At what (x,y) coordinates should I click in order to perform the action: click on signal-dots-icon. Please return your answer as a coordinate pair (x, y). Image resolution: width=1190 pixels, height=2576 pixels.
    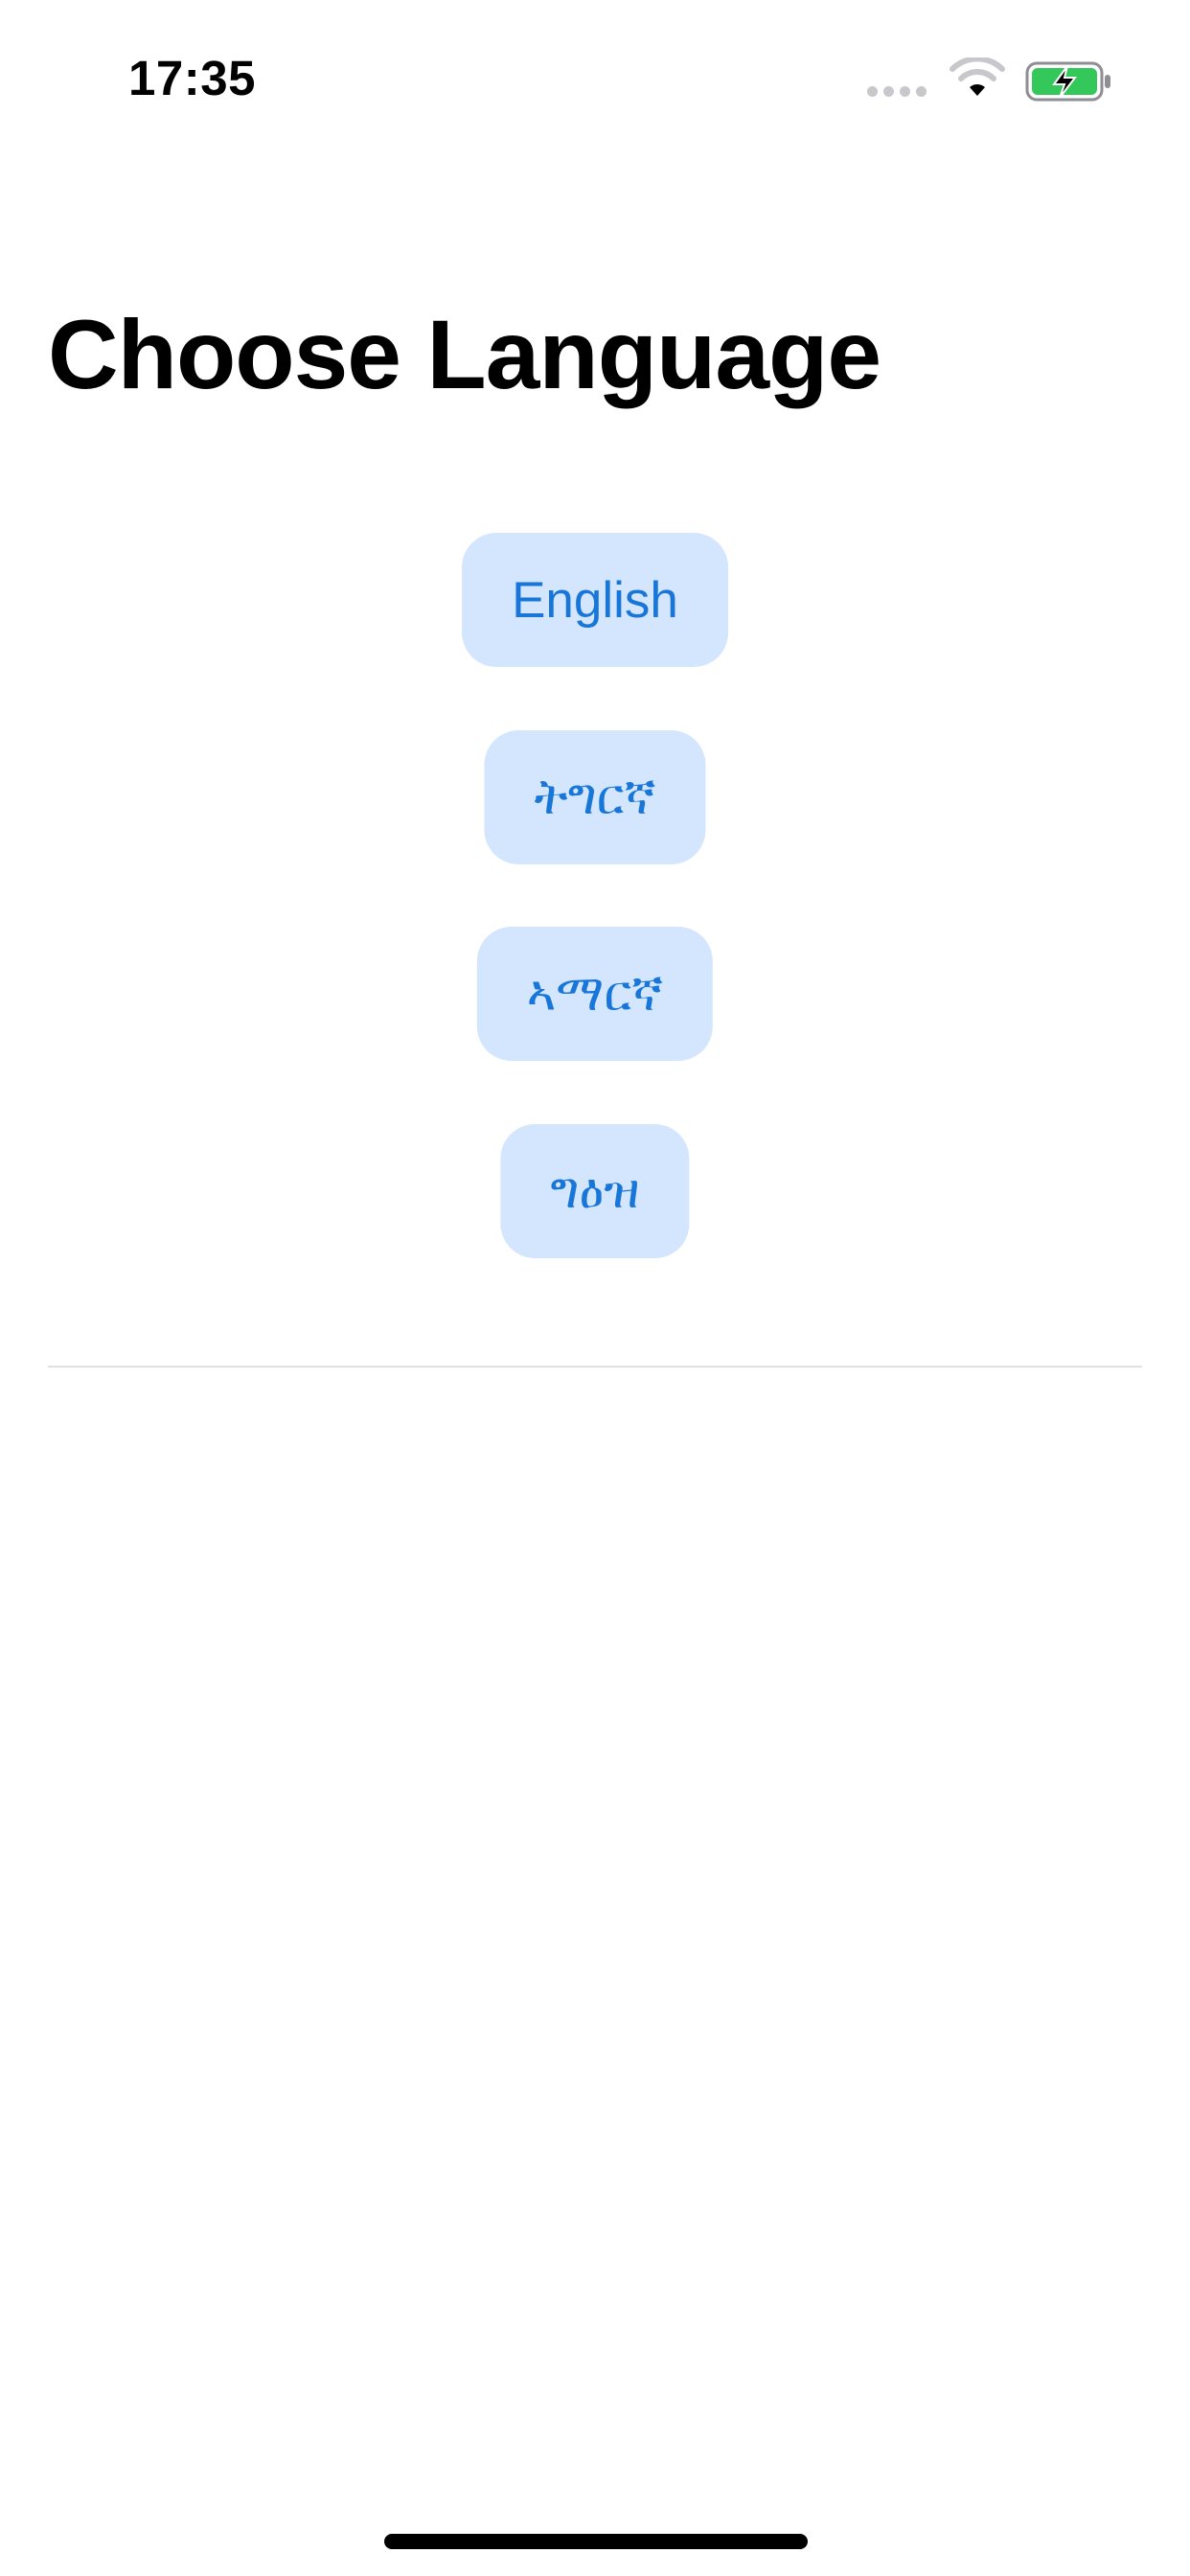
    Looking at the image, I should click on (897, 91).